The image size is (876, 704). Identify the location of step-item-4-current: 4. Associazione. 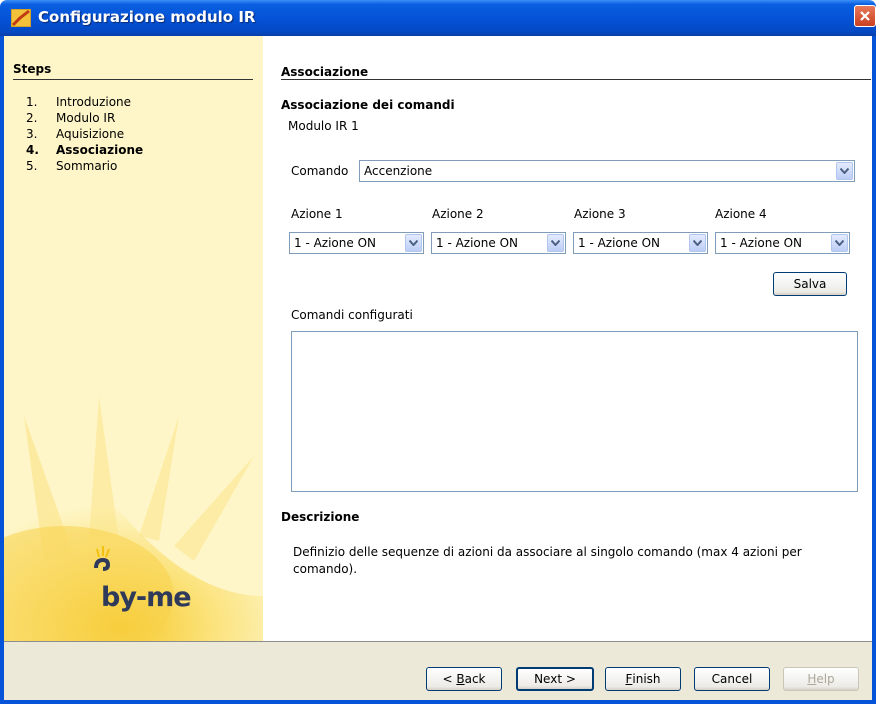
(85, 150).